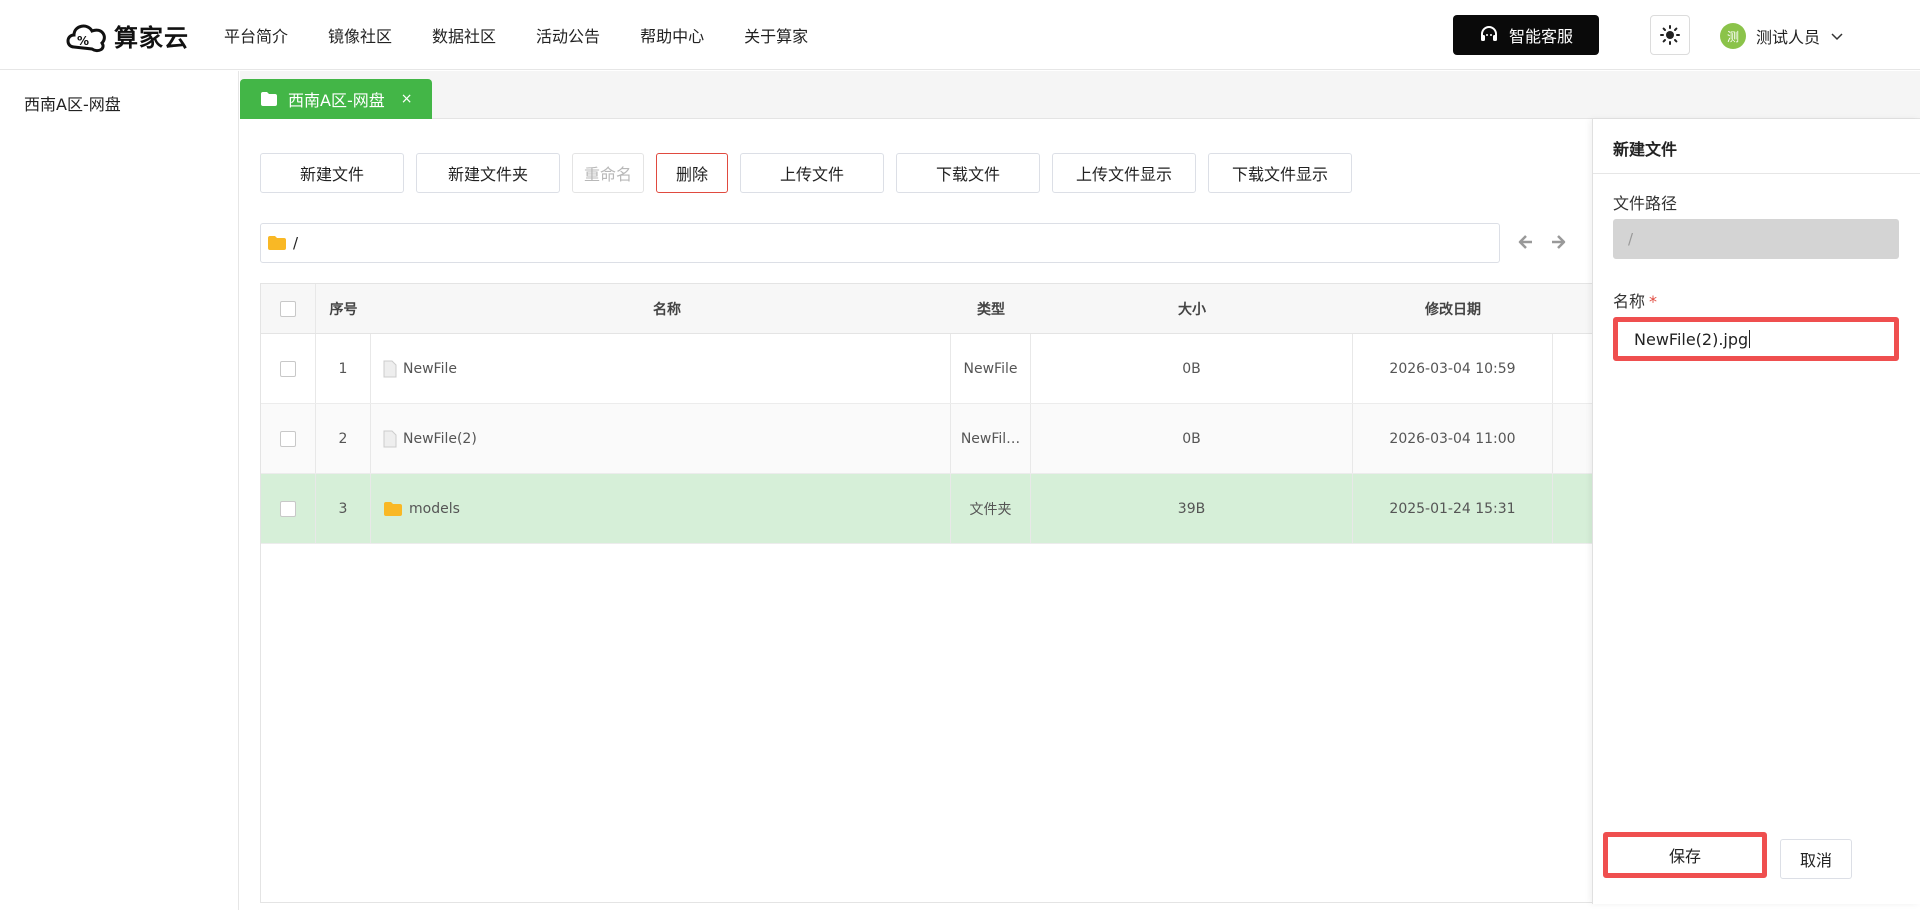 This screenshot has height=910, width=1920. I want to click on nav-data-community: 数据社区, so click(464, 35).